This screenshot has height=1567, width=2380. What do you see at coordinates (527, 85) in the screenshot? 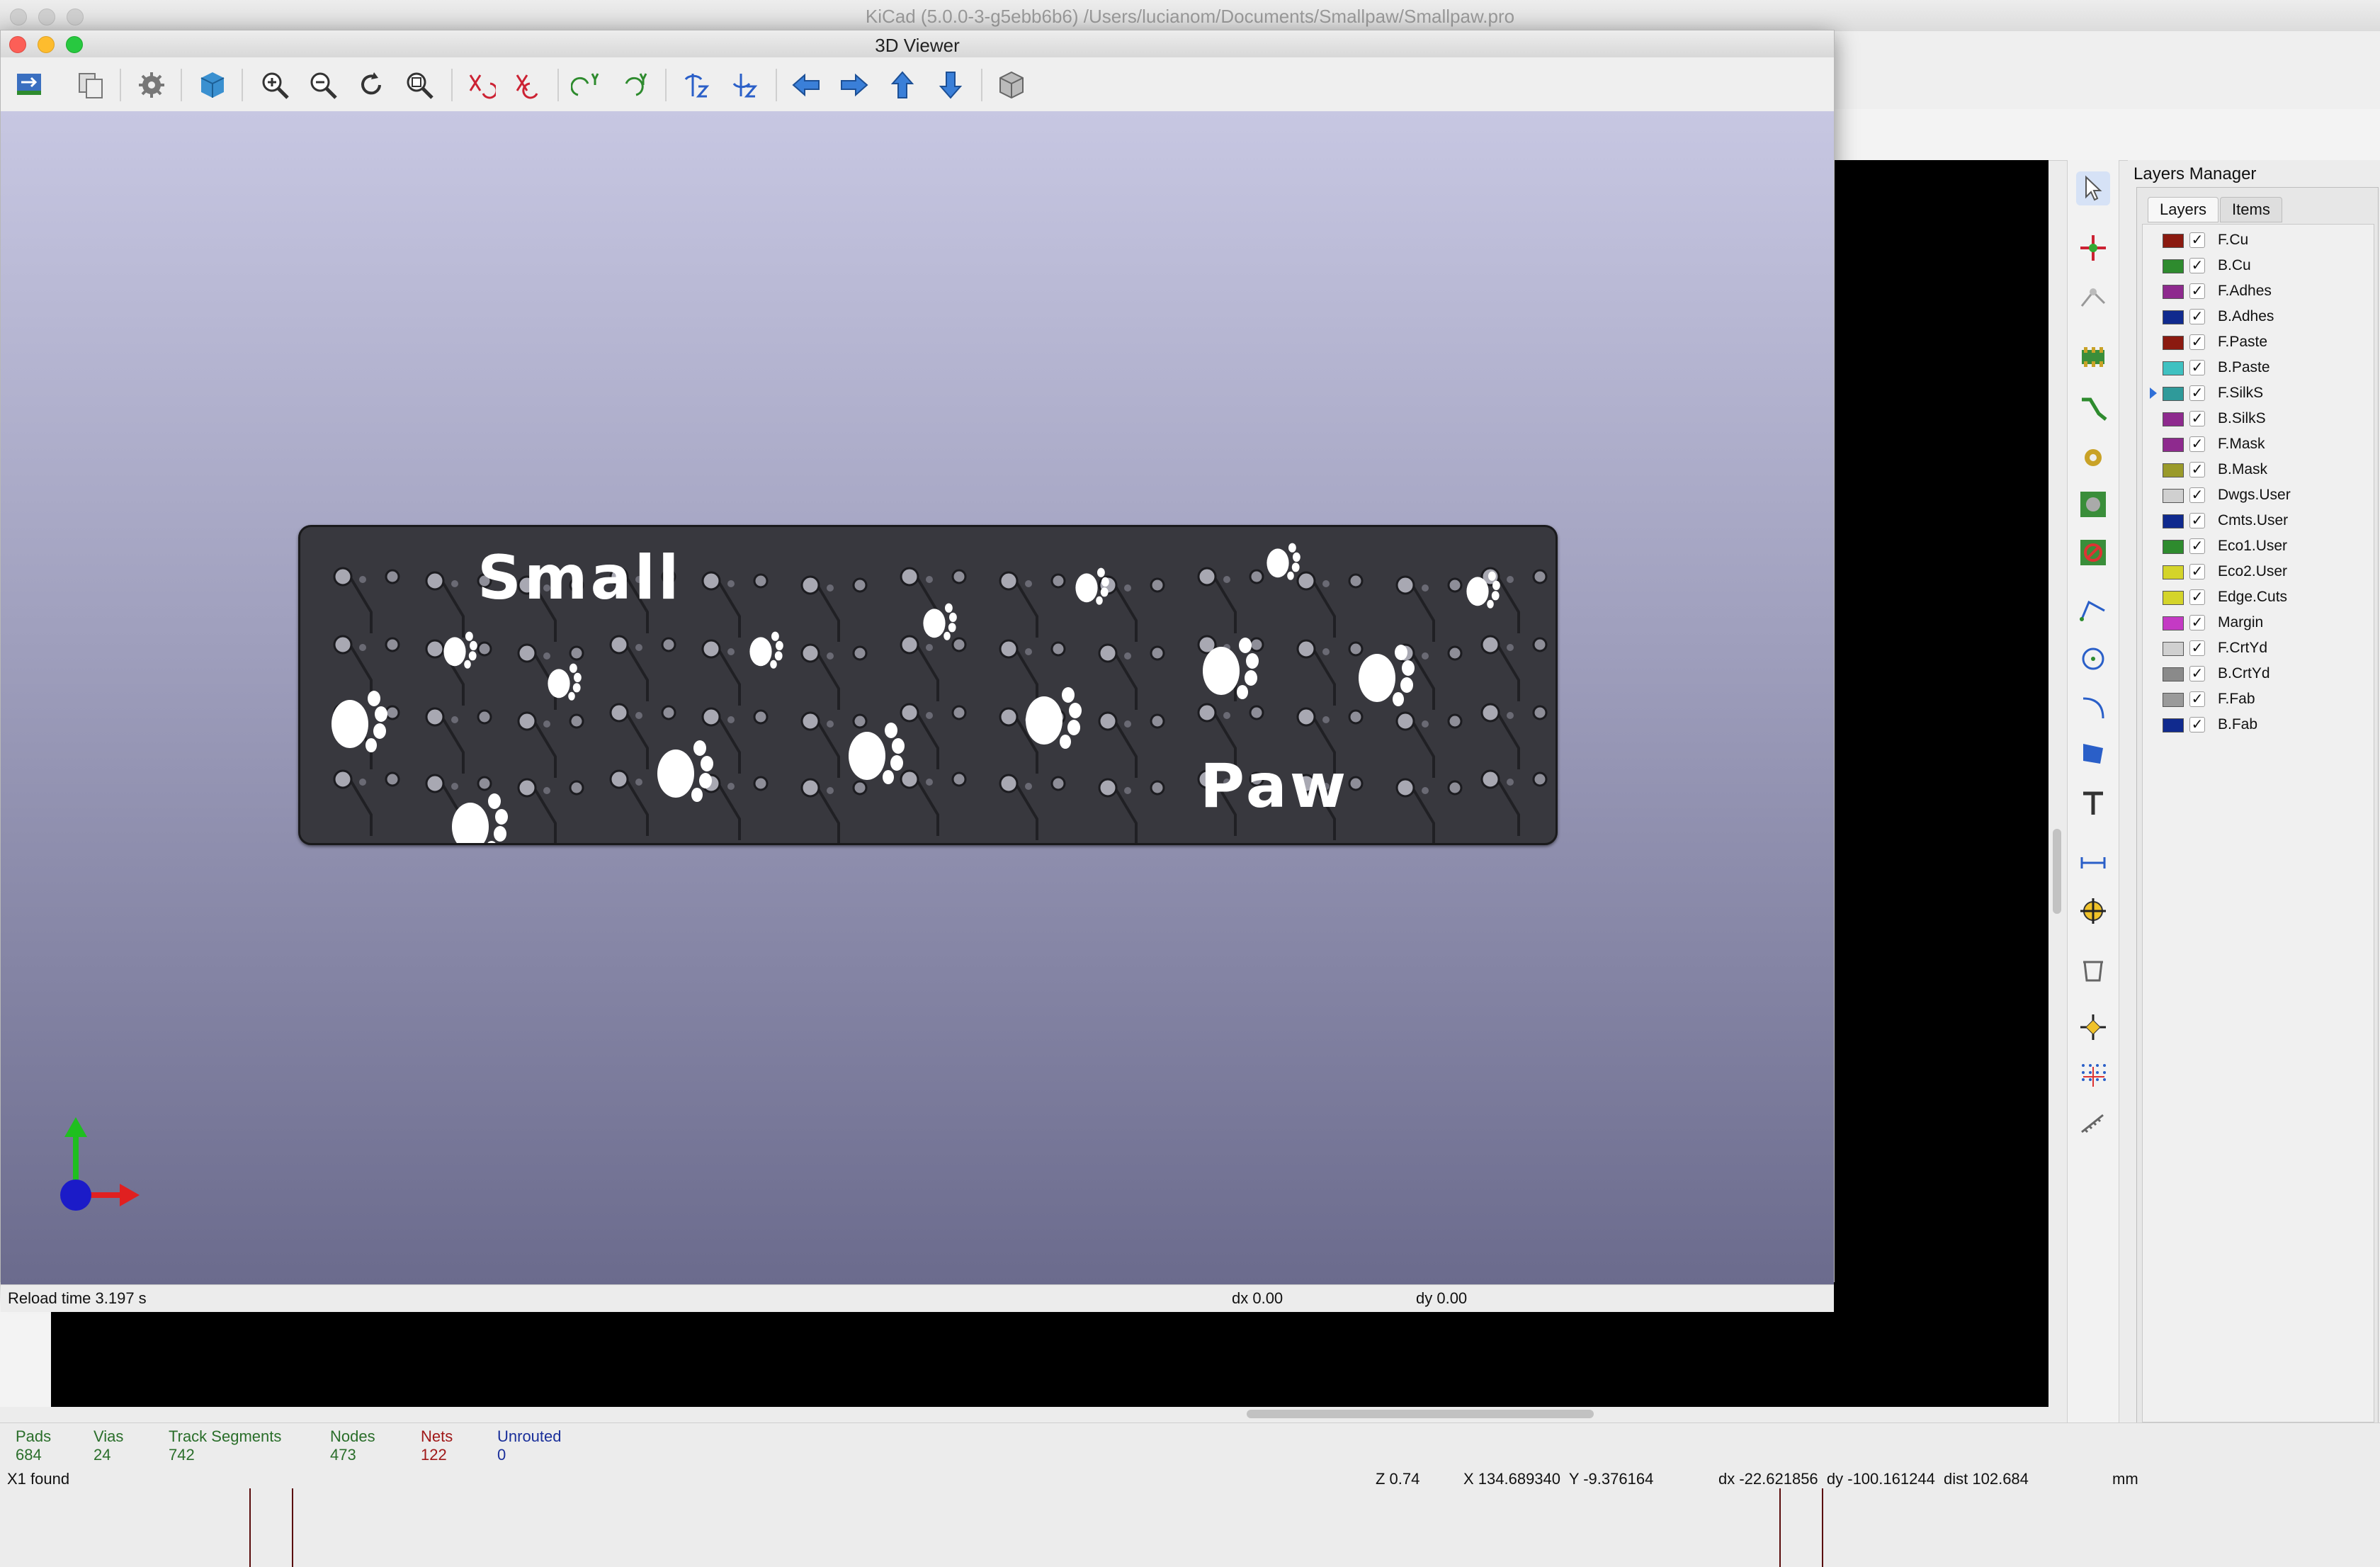
I see `rotate-x-ccw-icon` at bounding box center [527, 85].